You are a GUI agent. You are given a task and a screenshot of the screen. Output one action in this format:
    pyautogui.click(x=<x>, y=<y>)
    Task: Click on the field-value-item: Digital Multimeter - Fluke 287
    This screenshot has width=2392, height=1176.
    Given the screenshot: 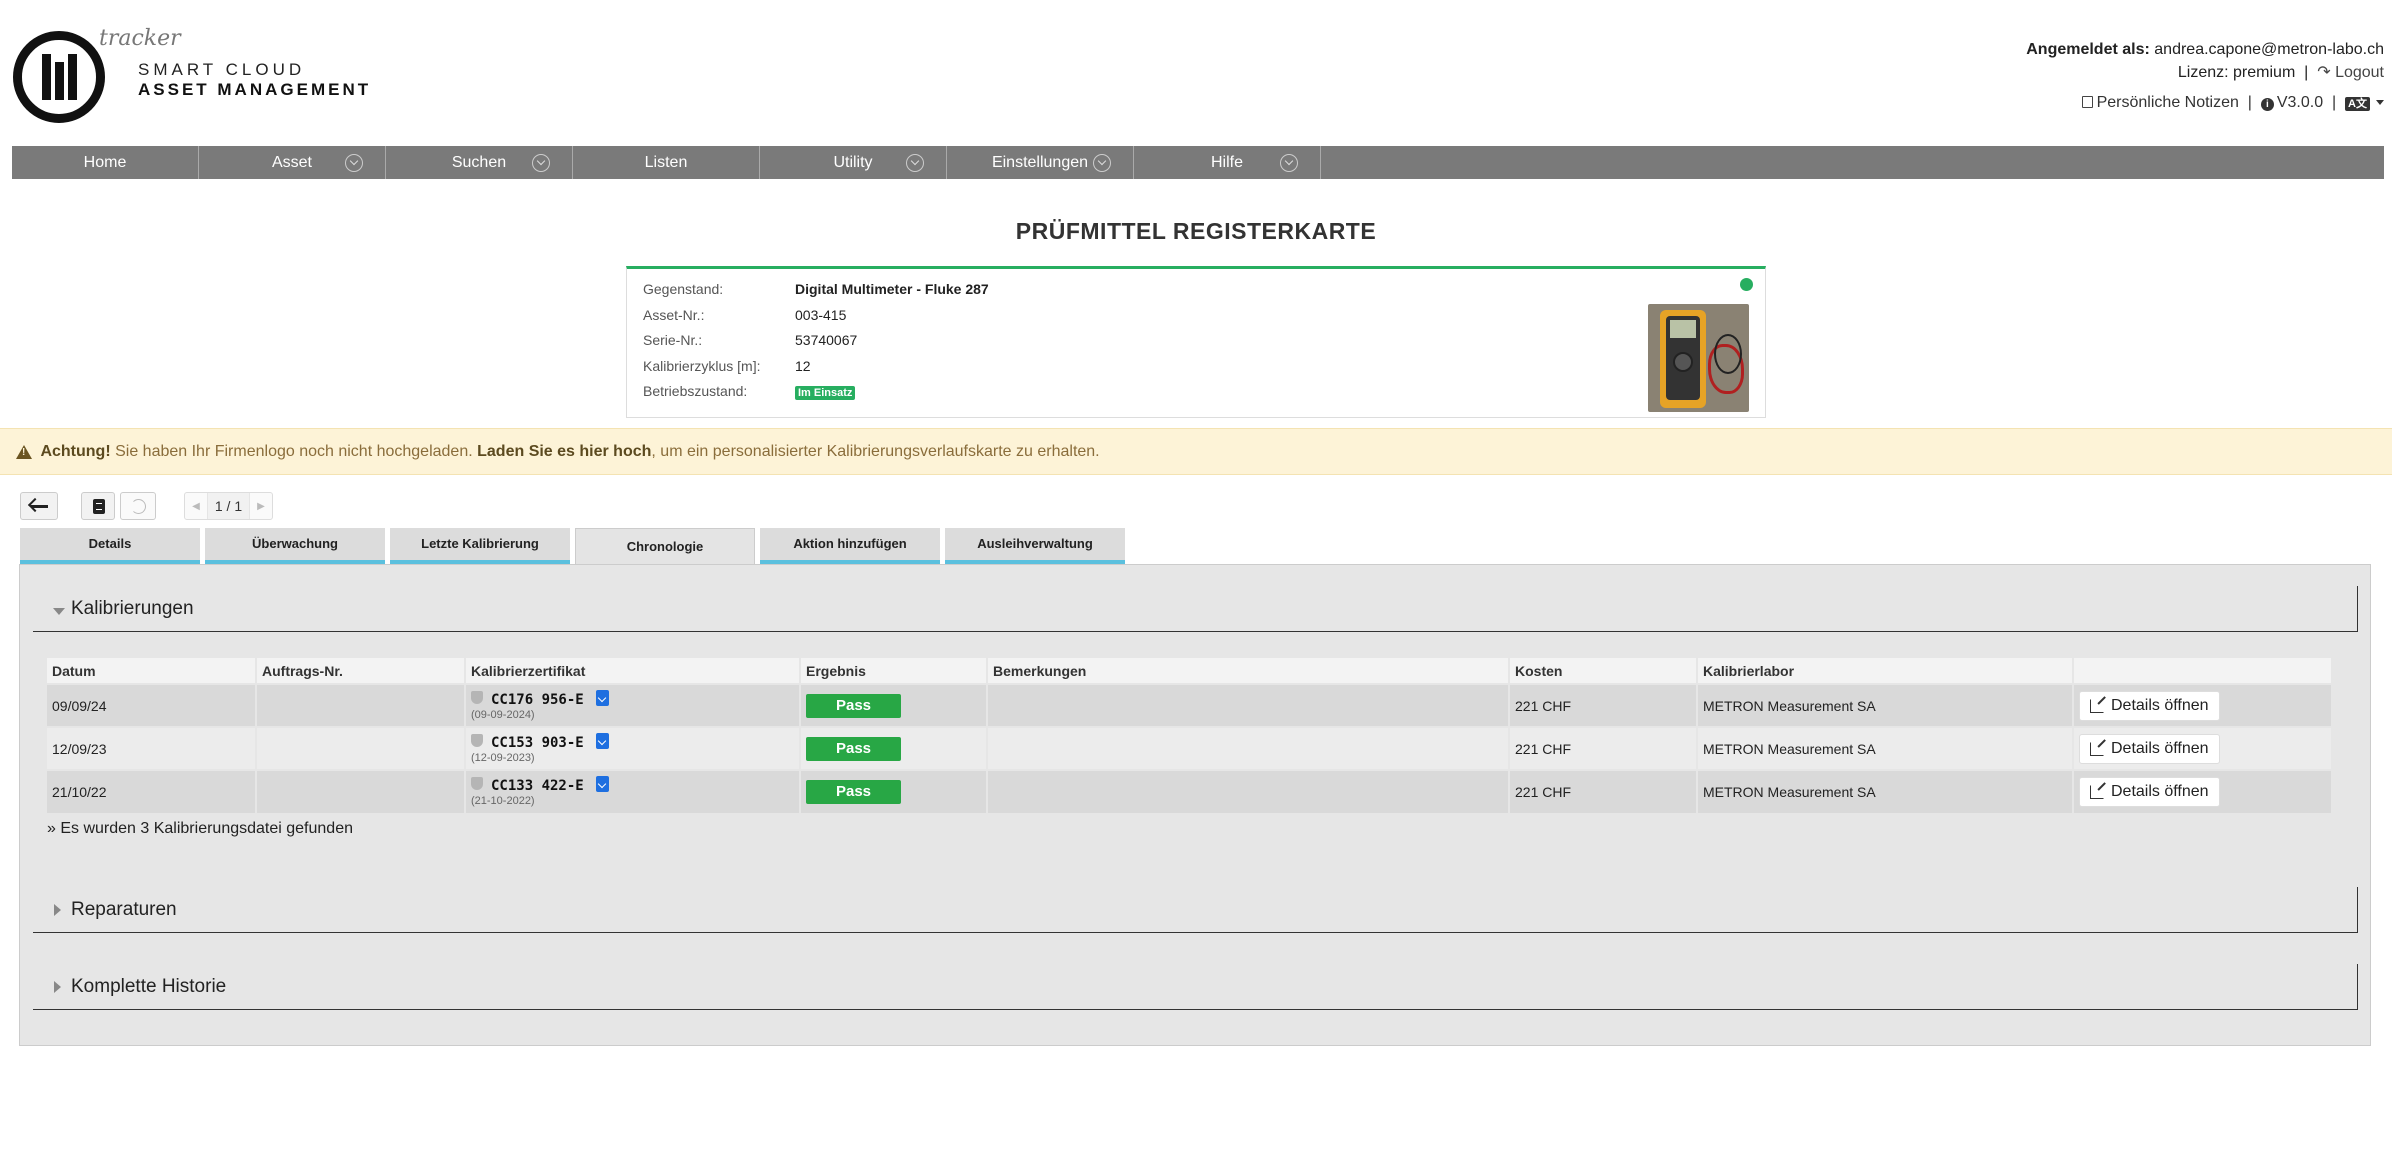 What is the action you would take?
    pyautogui.click(x=892, y=289)
    